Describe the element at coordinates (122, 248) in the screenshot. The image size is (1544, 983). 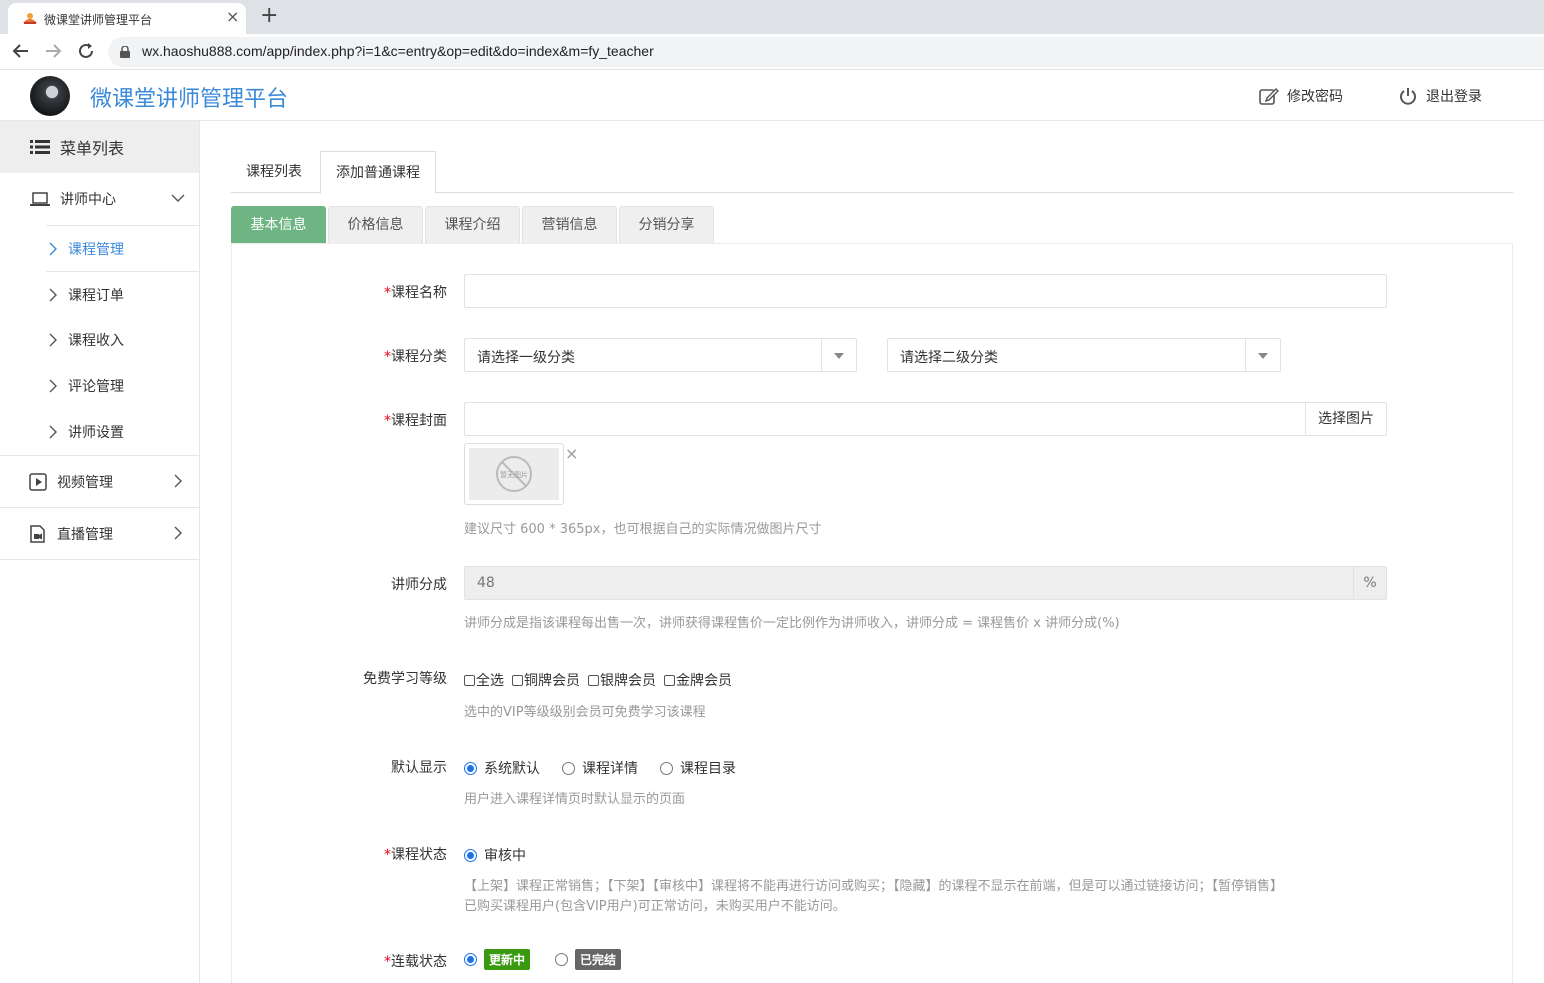
I see `sidebar-item-course-manage: 课程管理` at that location.